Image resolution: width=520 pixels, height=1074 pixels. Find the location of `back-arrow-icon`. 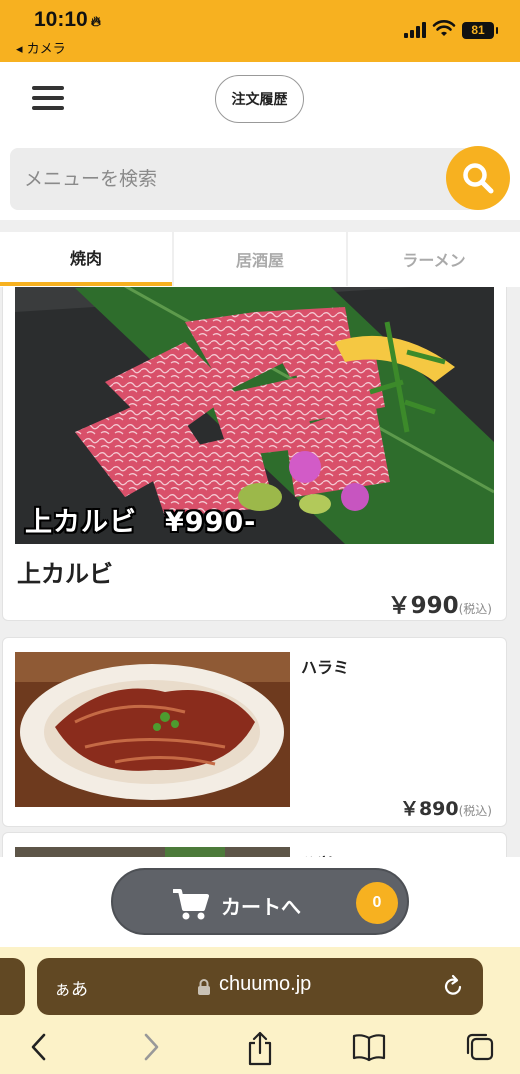

back-arrow-icon is located at coordinates (39, 1047).